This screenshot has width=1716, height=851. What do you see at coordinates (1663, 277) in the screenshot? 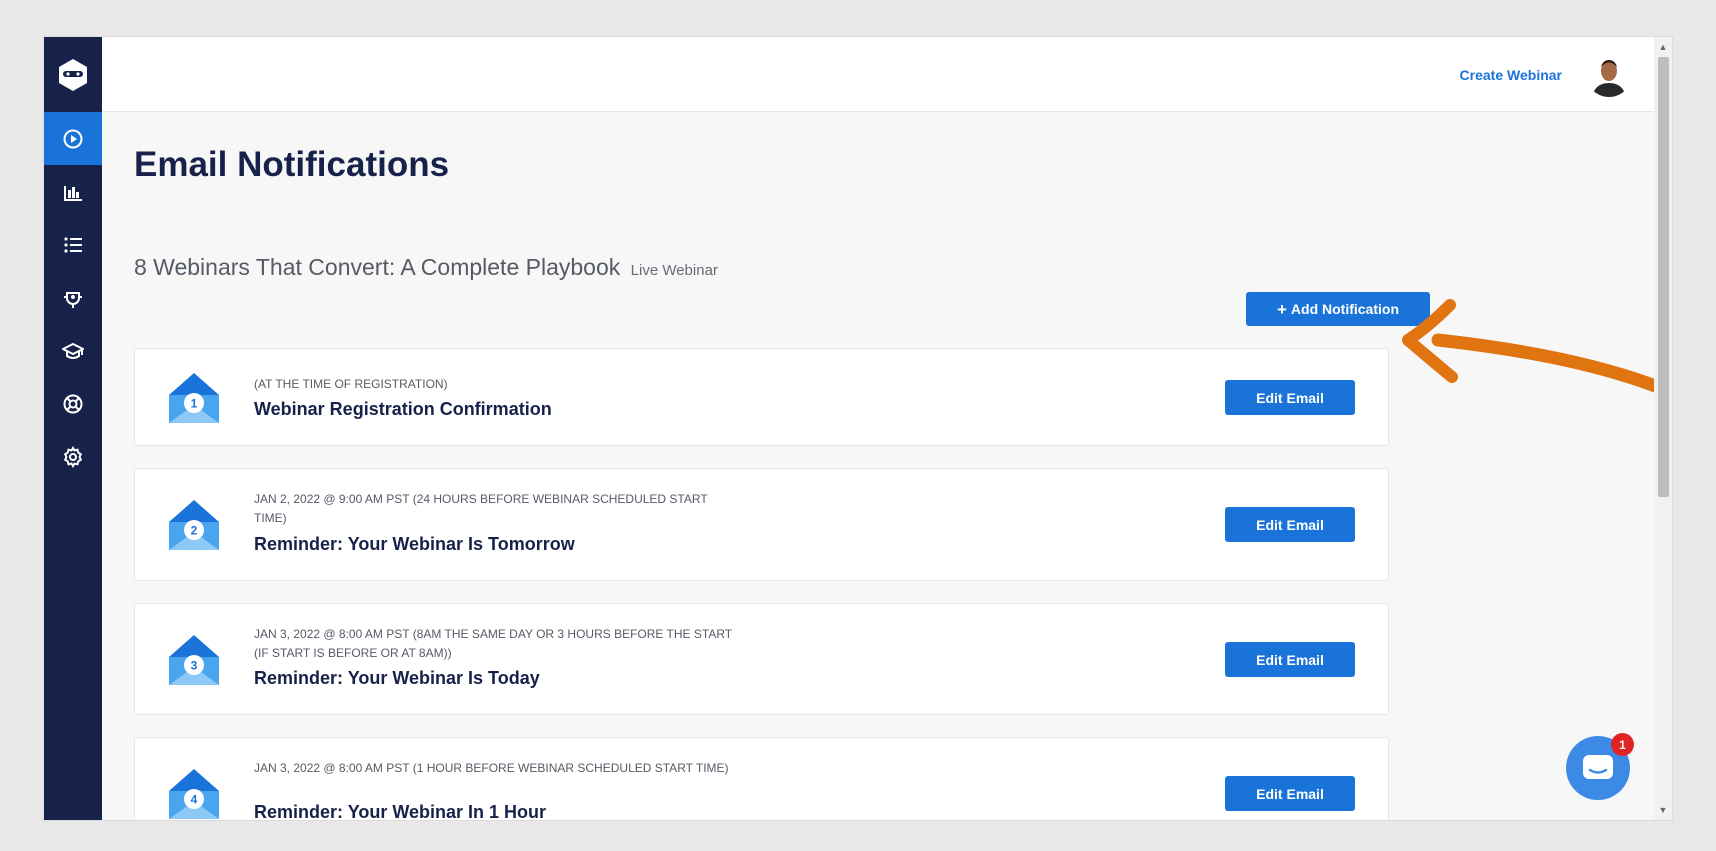
I see `scroll-thumb` at bounding box center [1663, 277].